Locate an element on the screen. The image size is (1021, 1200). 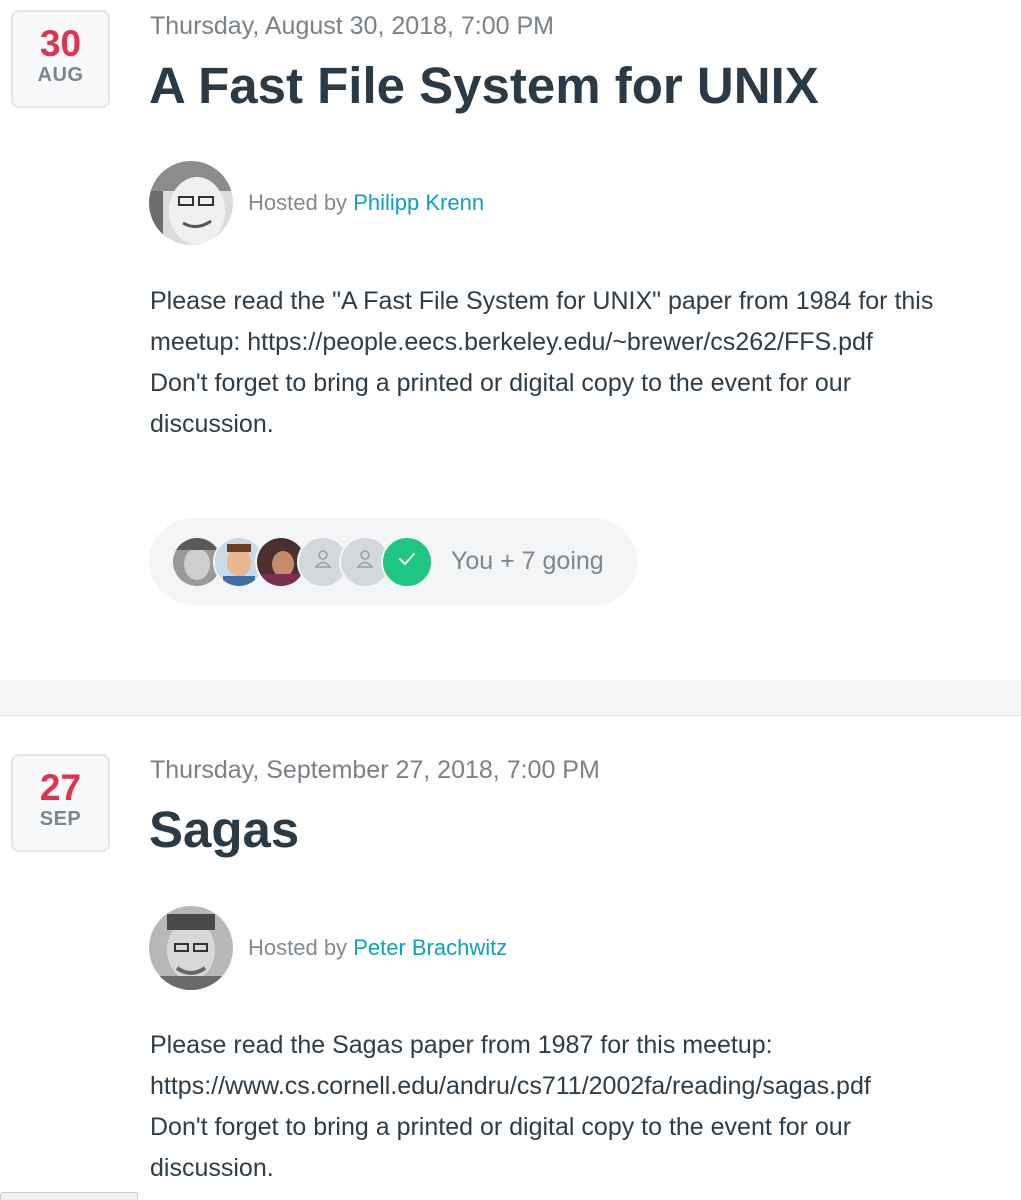
event-datetime: Thursday, September 27, 2018, 7:00 PM is located at coordinates (375, 770).